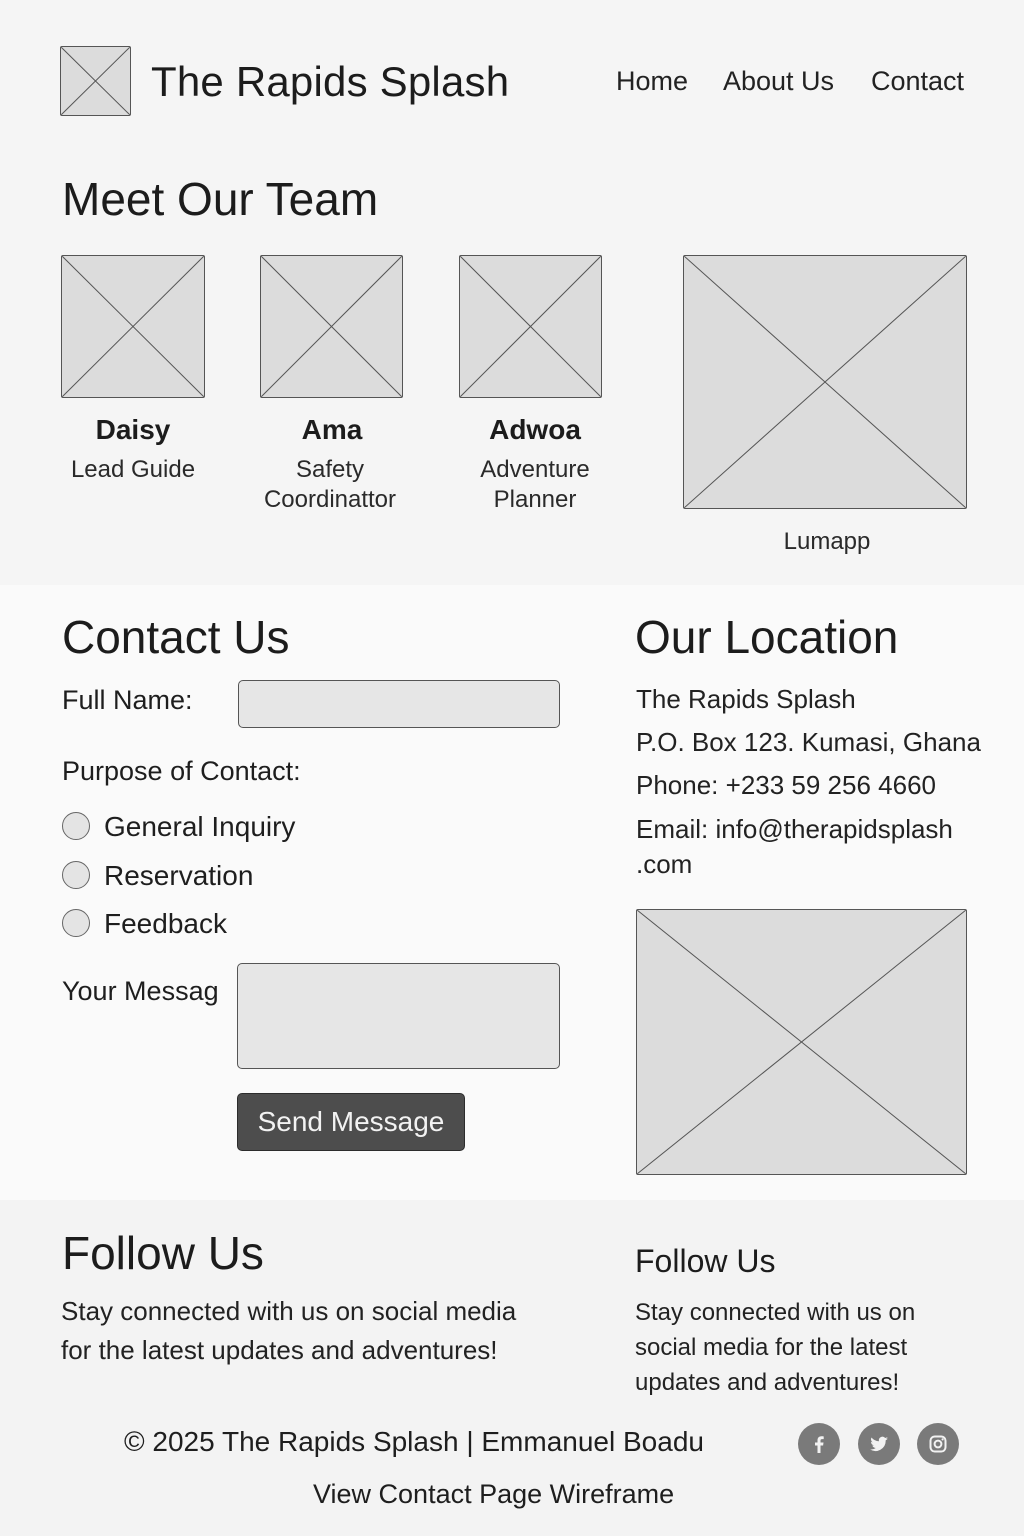 Image resolution: width=1024 pixels, height=1536 pixels. What do you see at coordinates (163, 1253) in the screenshot?
I see `follow-heading: Follow Us` at bounding box center [163, 1253].